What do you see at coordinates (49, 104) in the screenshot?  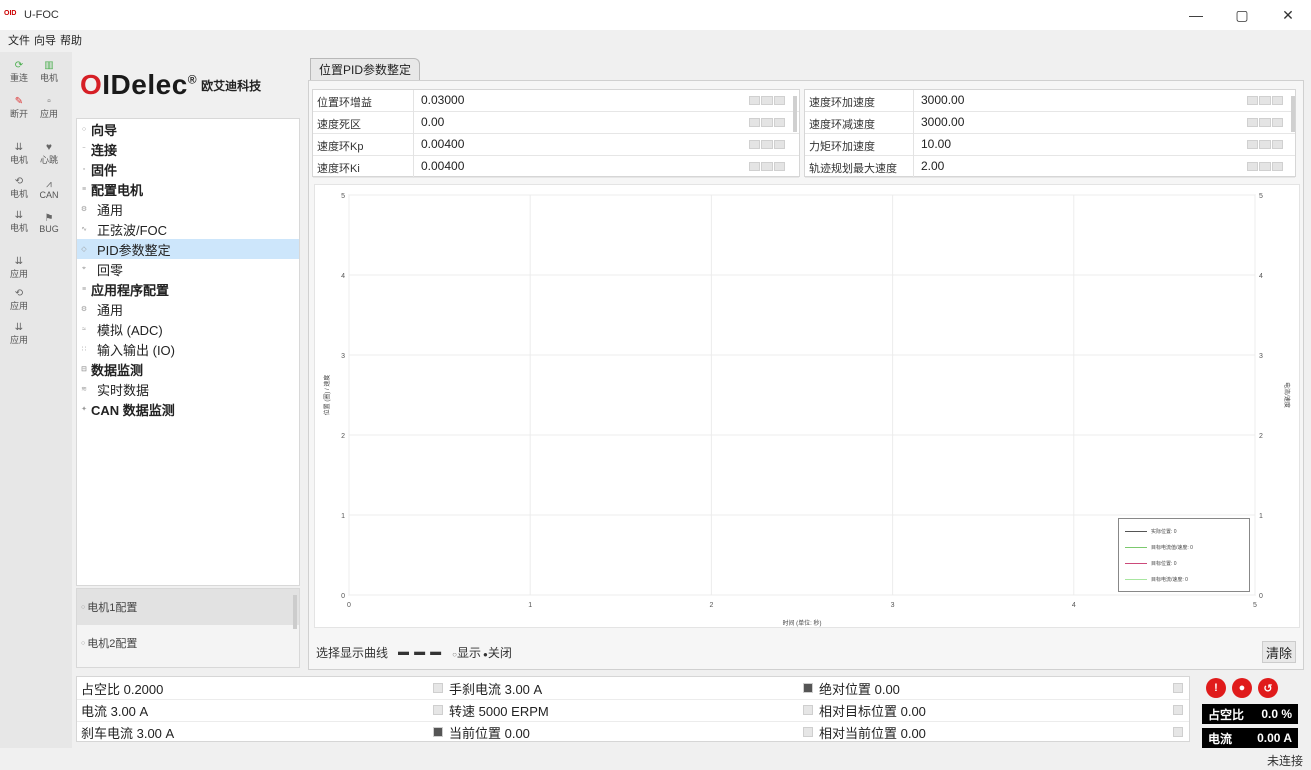 I see `toolbar-button: ▫ 应用` at bounding box center [49, 104].